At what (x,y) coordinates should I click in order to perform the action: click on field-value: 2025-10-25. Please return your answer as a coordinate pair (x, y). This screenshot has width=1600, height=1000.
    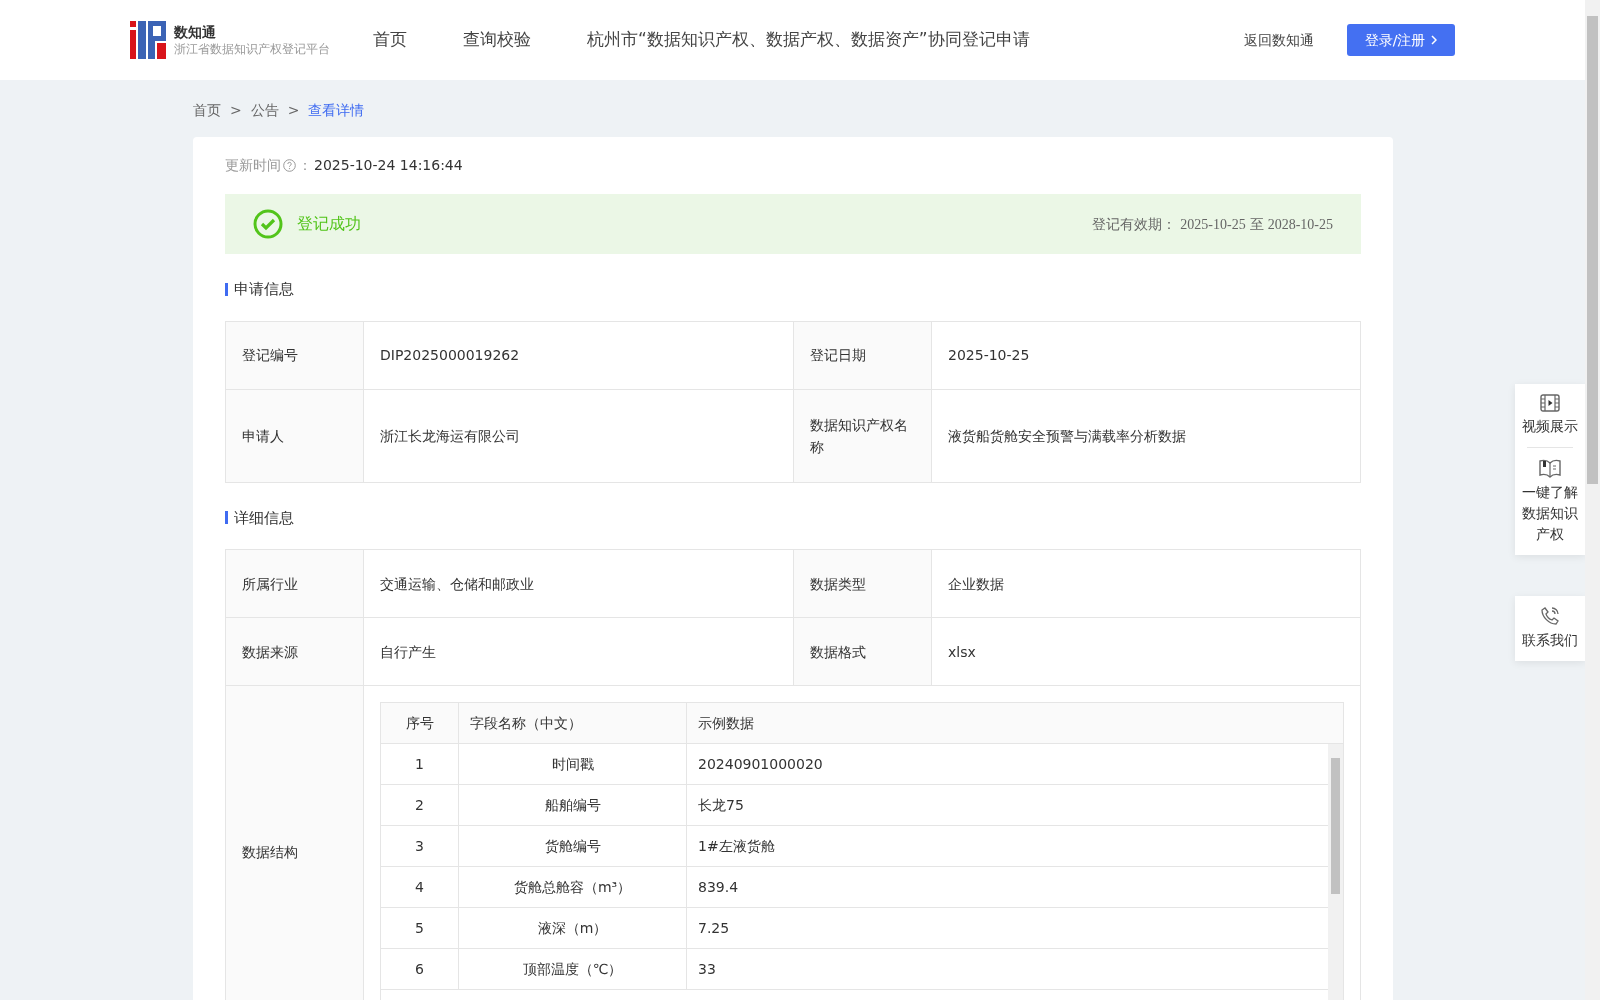
    Looking at the image, I should click on (1146, 355).